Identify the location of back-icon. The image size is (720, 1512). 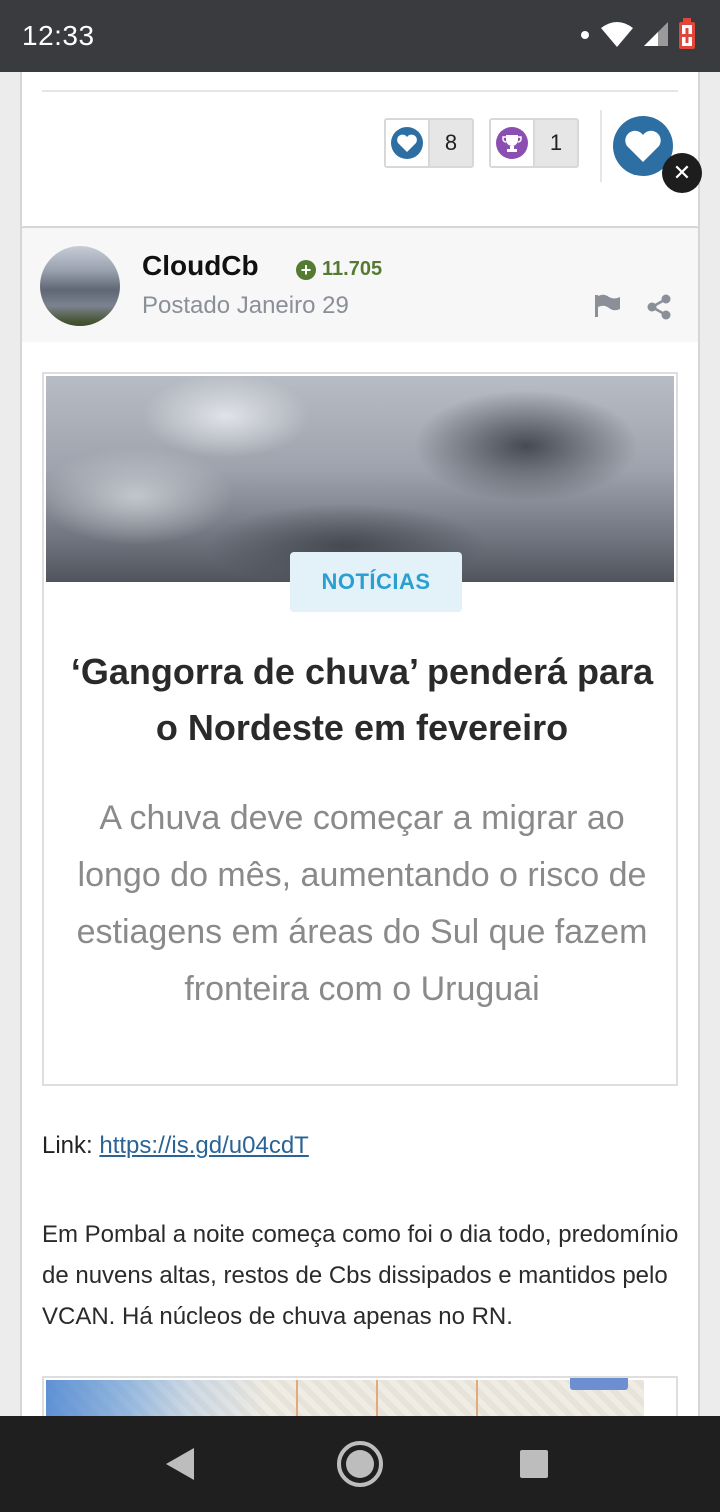
(180, 1464).